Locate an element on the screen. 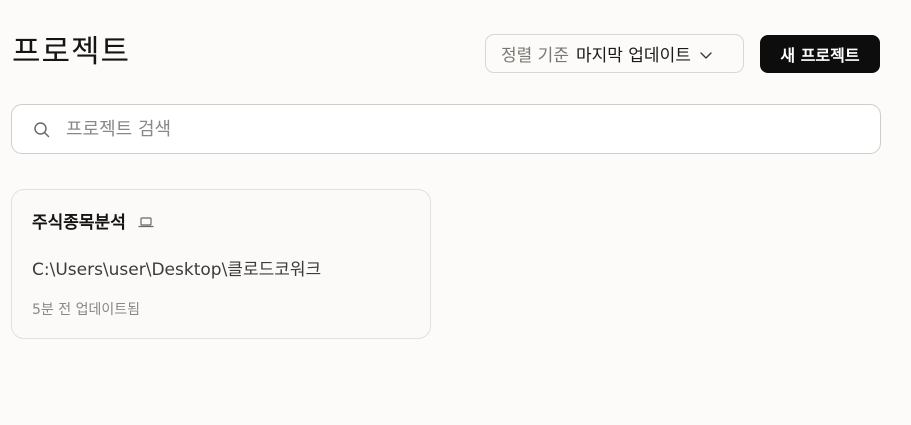 The width and height of the screenshot is (911, 425). page-title: 프로젝트 is located at coordinates (71, 52).